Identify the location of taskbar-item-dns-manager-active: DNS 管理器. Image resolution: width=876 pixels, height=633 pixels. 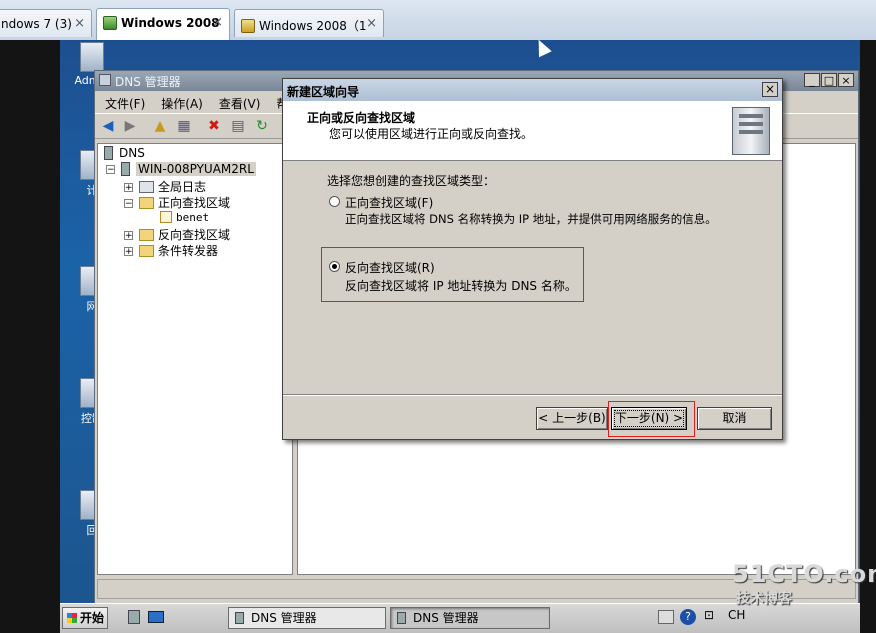
(470, 618).